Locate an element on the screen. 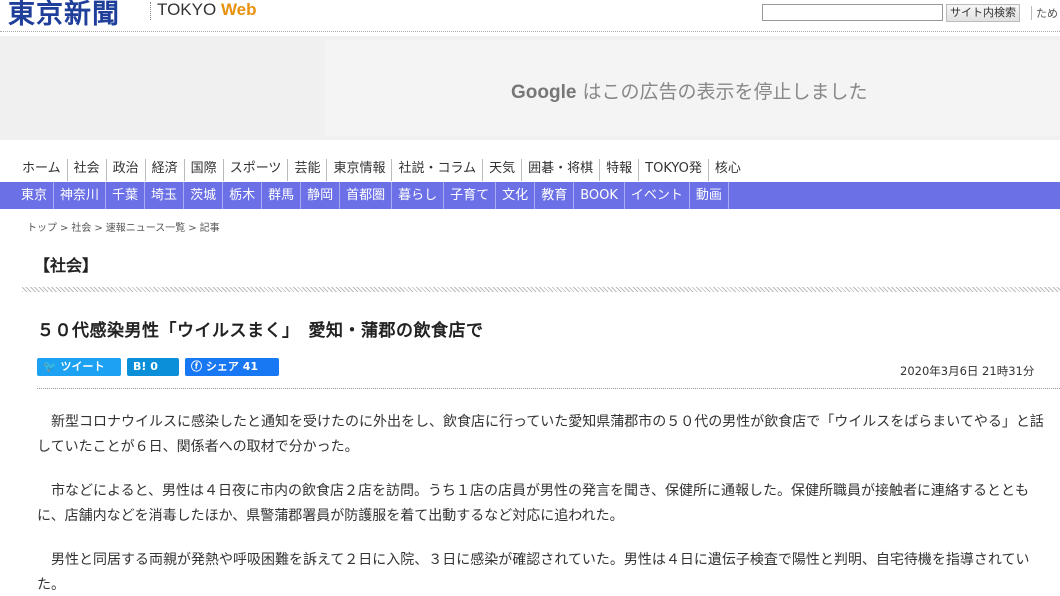 Image resolution: width=1060 pixels, height=596 pixels. breadcrumb-breaking-news: 速報ニュース一覧 is located at coordinates (146, 228).